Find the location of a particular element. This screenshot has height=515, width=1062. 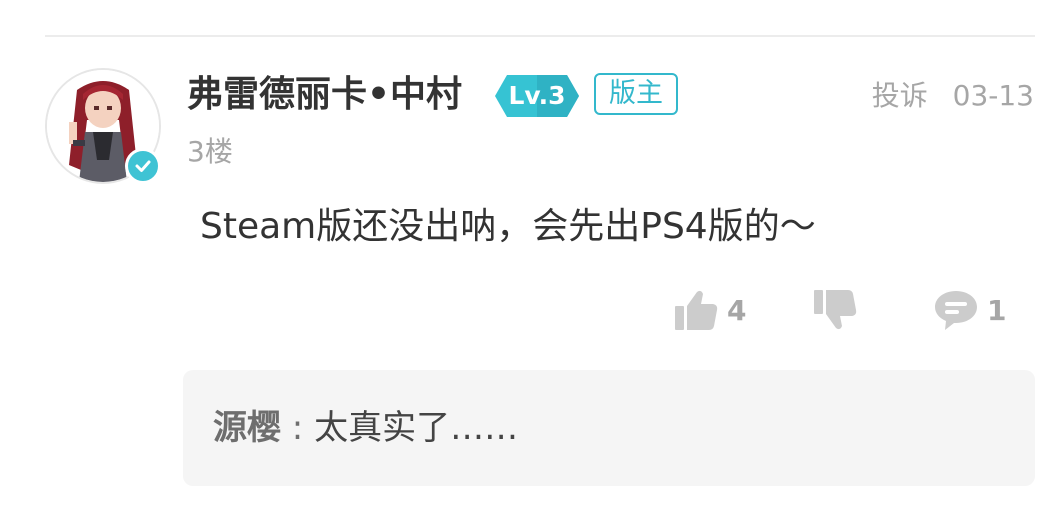

role-badge: 版主 is located at coordinates (636, 94).